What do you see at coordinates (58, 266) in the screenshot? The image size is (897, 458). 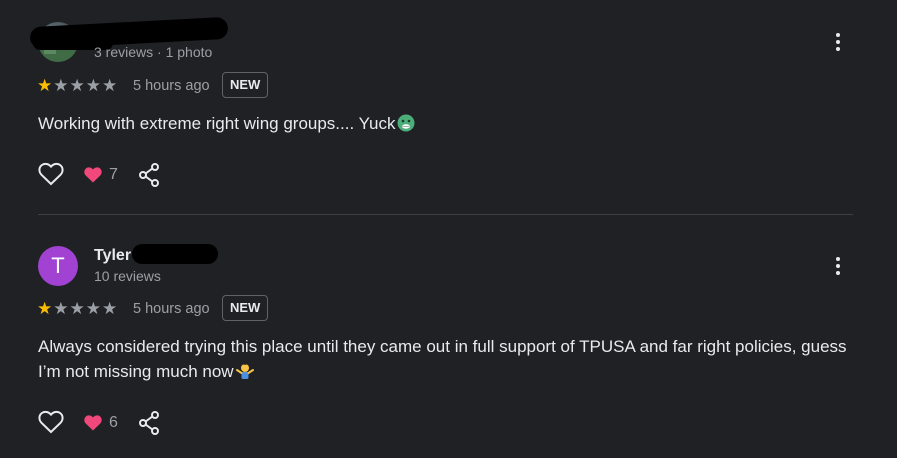 I see `avatar: T` at bounding box center [58, 266].